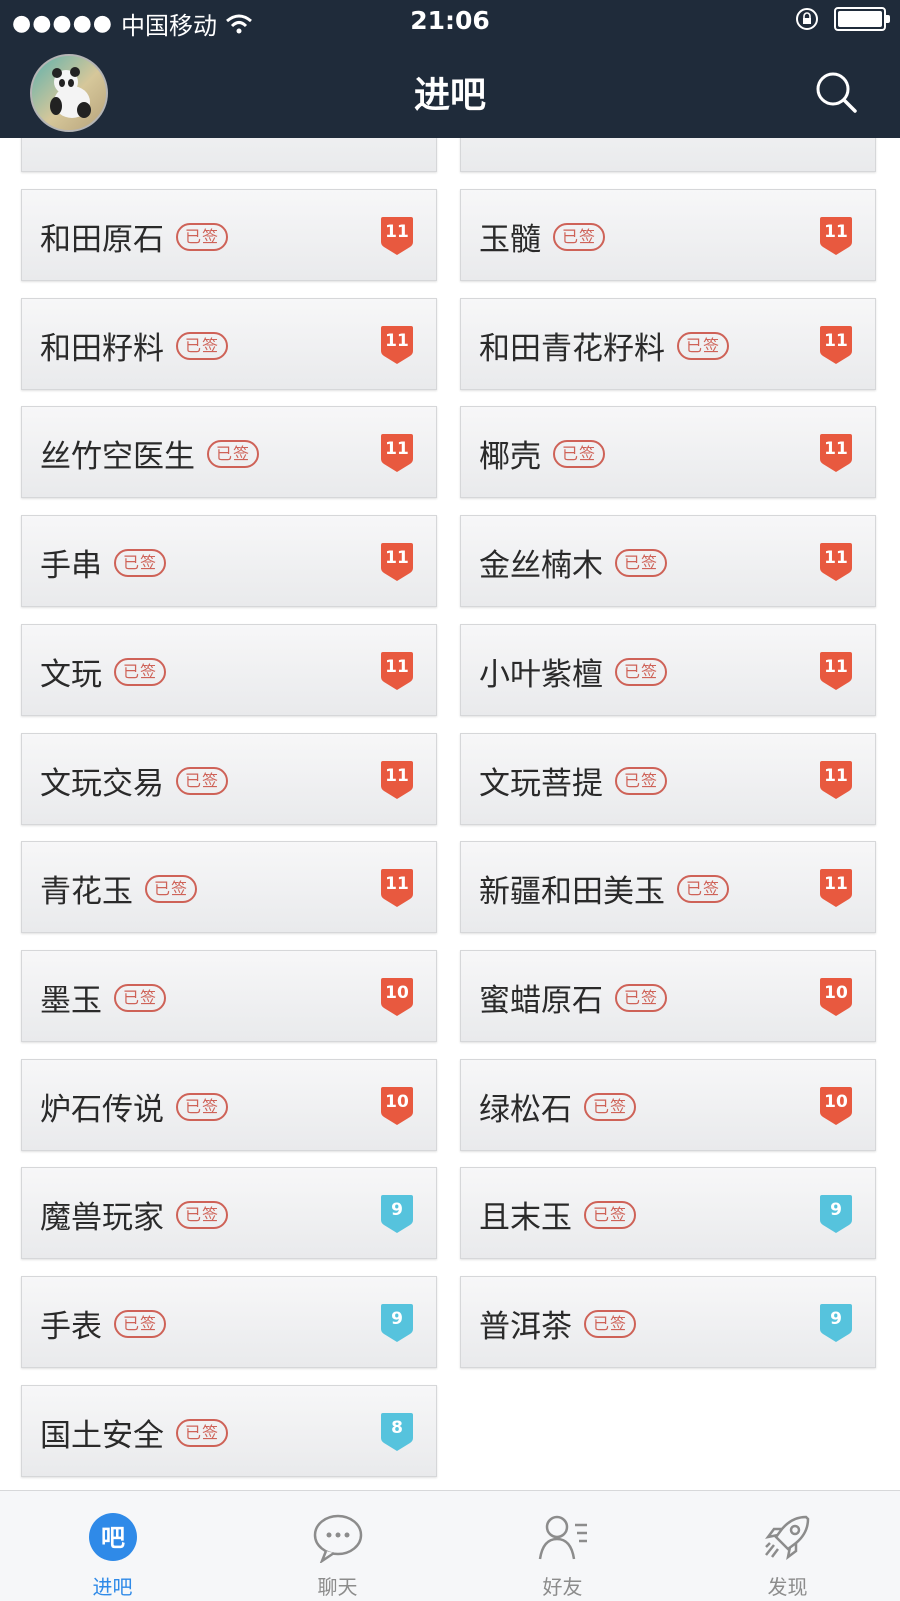 The image size is (900, 1601). I want to click on tab-friends: 好友, so click(562, 1546).